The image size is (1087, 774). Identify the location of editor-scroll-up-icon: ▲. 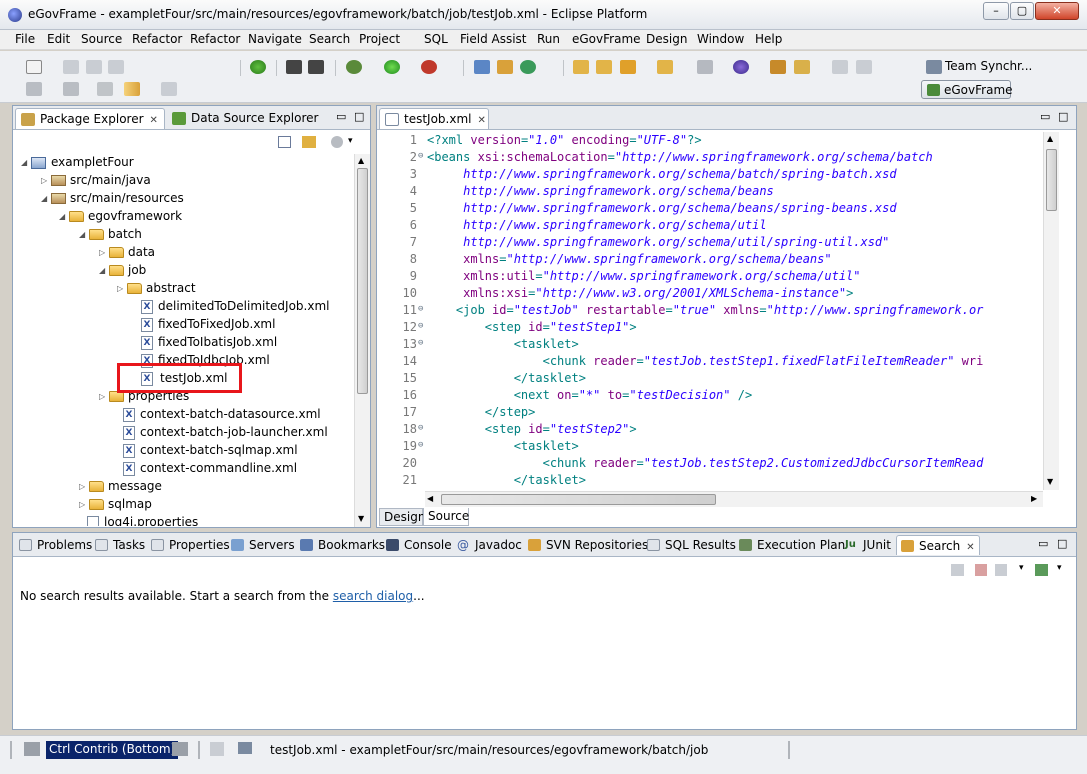
(1050, 138).